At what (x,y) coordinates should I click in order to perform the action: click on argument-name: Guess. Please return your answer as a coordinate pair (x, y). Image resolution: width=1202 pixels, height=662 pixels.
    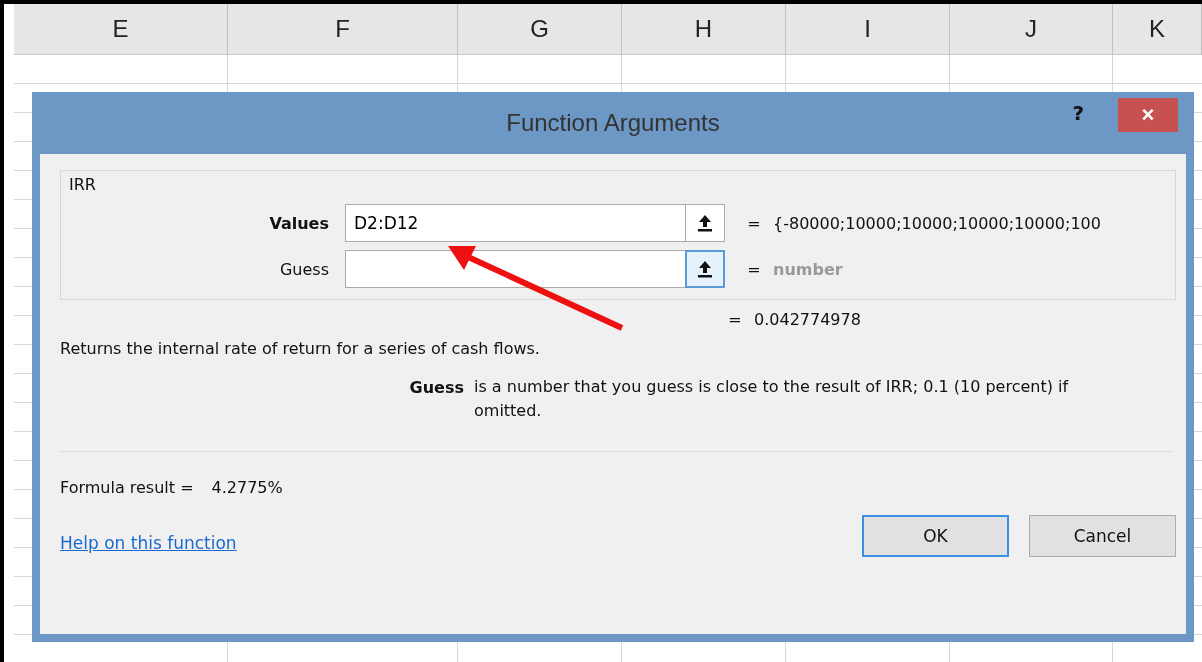
    Looking at the image, I should click on (436, 388).